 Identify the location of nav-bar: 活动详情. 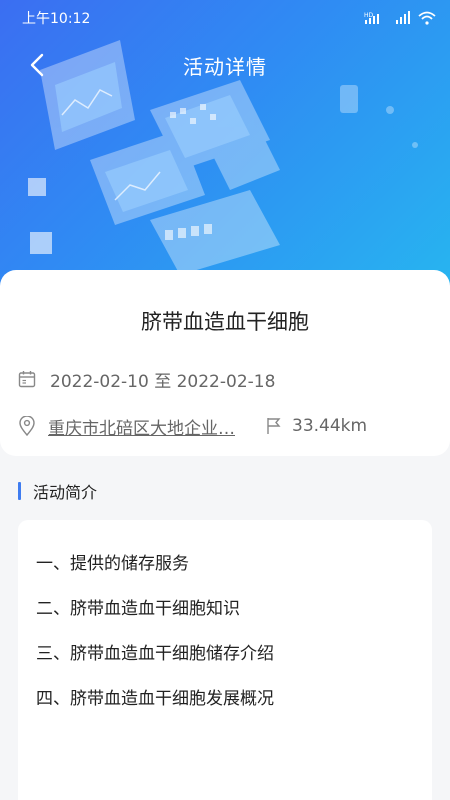
(225, 65).